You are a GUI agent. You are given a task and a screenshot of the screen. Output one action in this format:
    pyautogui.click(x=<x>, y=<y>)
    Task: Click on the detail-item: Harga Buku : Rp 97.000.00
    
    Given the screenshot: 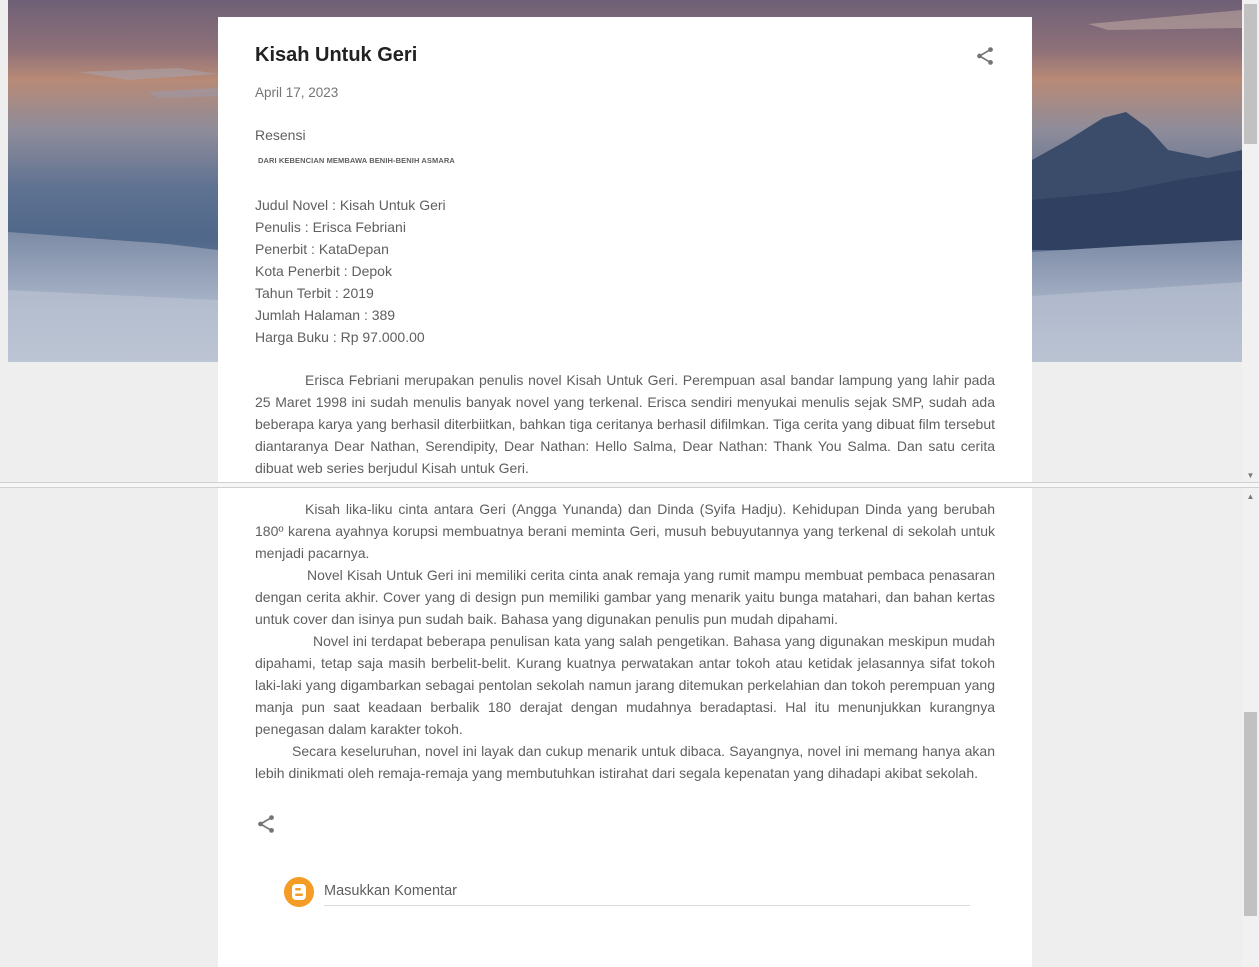 What is the action you would take?
    pyautogui.click(x=340, y=337)
    